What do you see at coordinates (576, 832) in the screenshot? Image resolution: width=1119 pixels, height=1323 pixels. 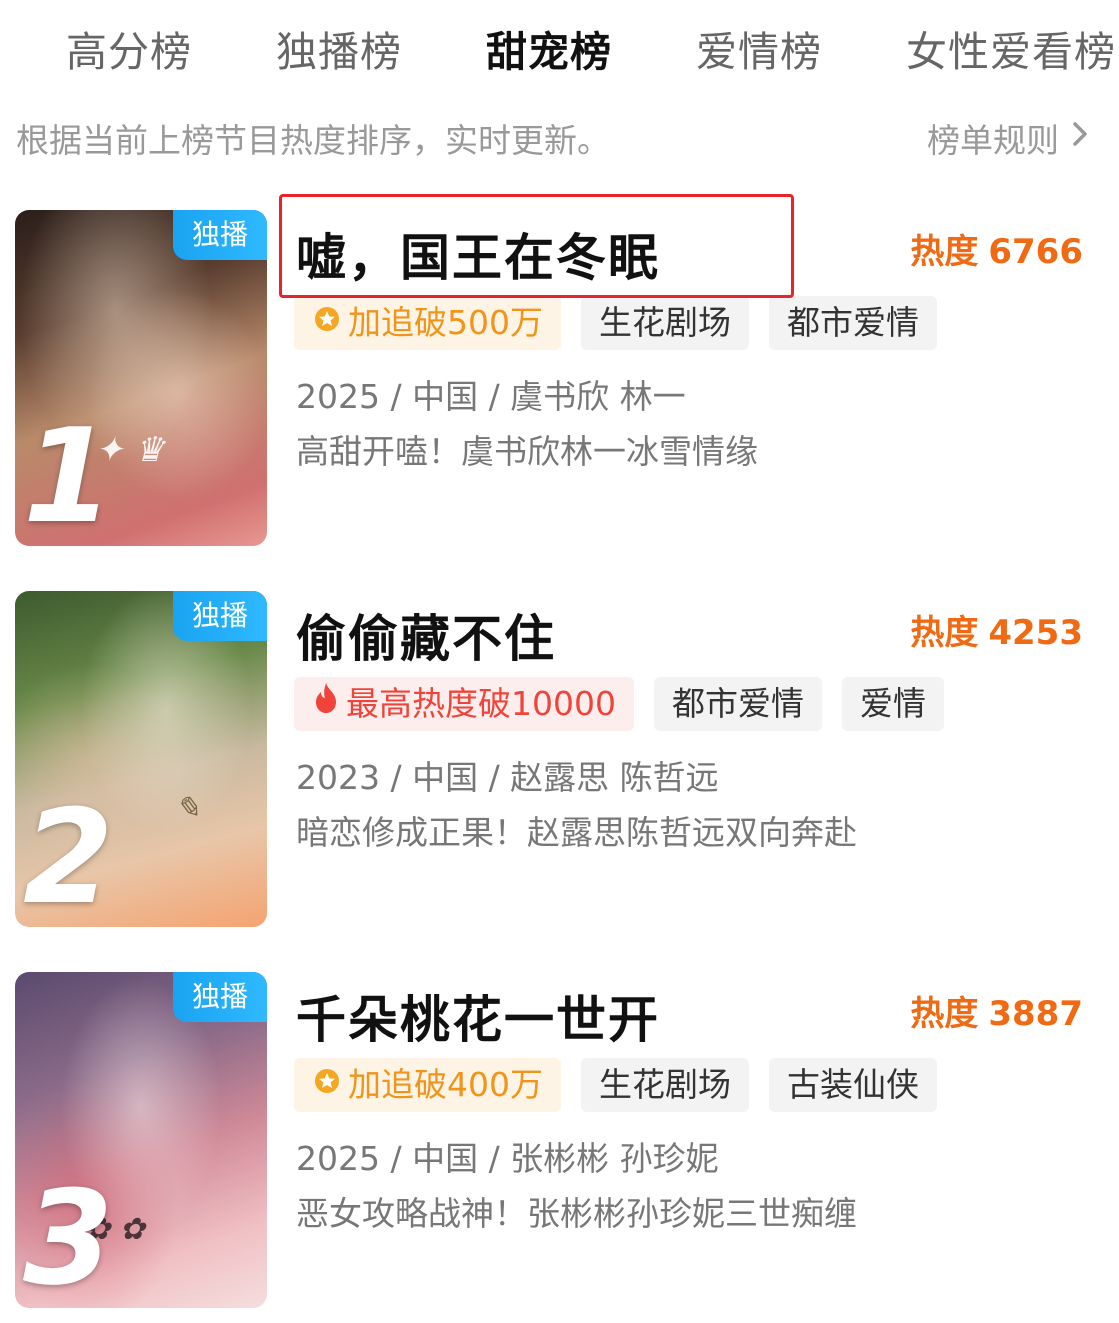 I see `item-description: 暗恋修成正果！赵露思陈哲远双向奔赴` at bounding box center [576, 832].